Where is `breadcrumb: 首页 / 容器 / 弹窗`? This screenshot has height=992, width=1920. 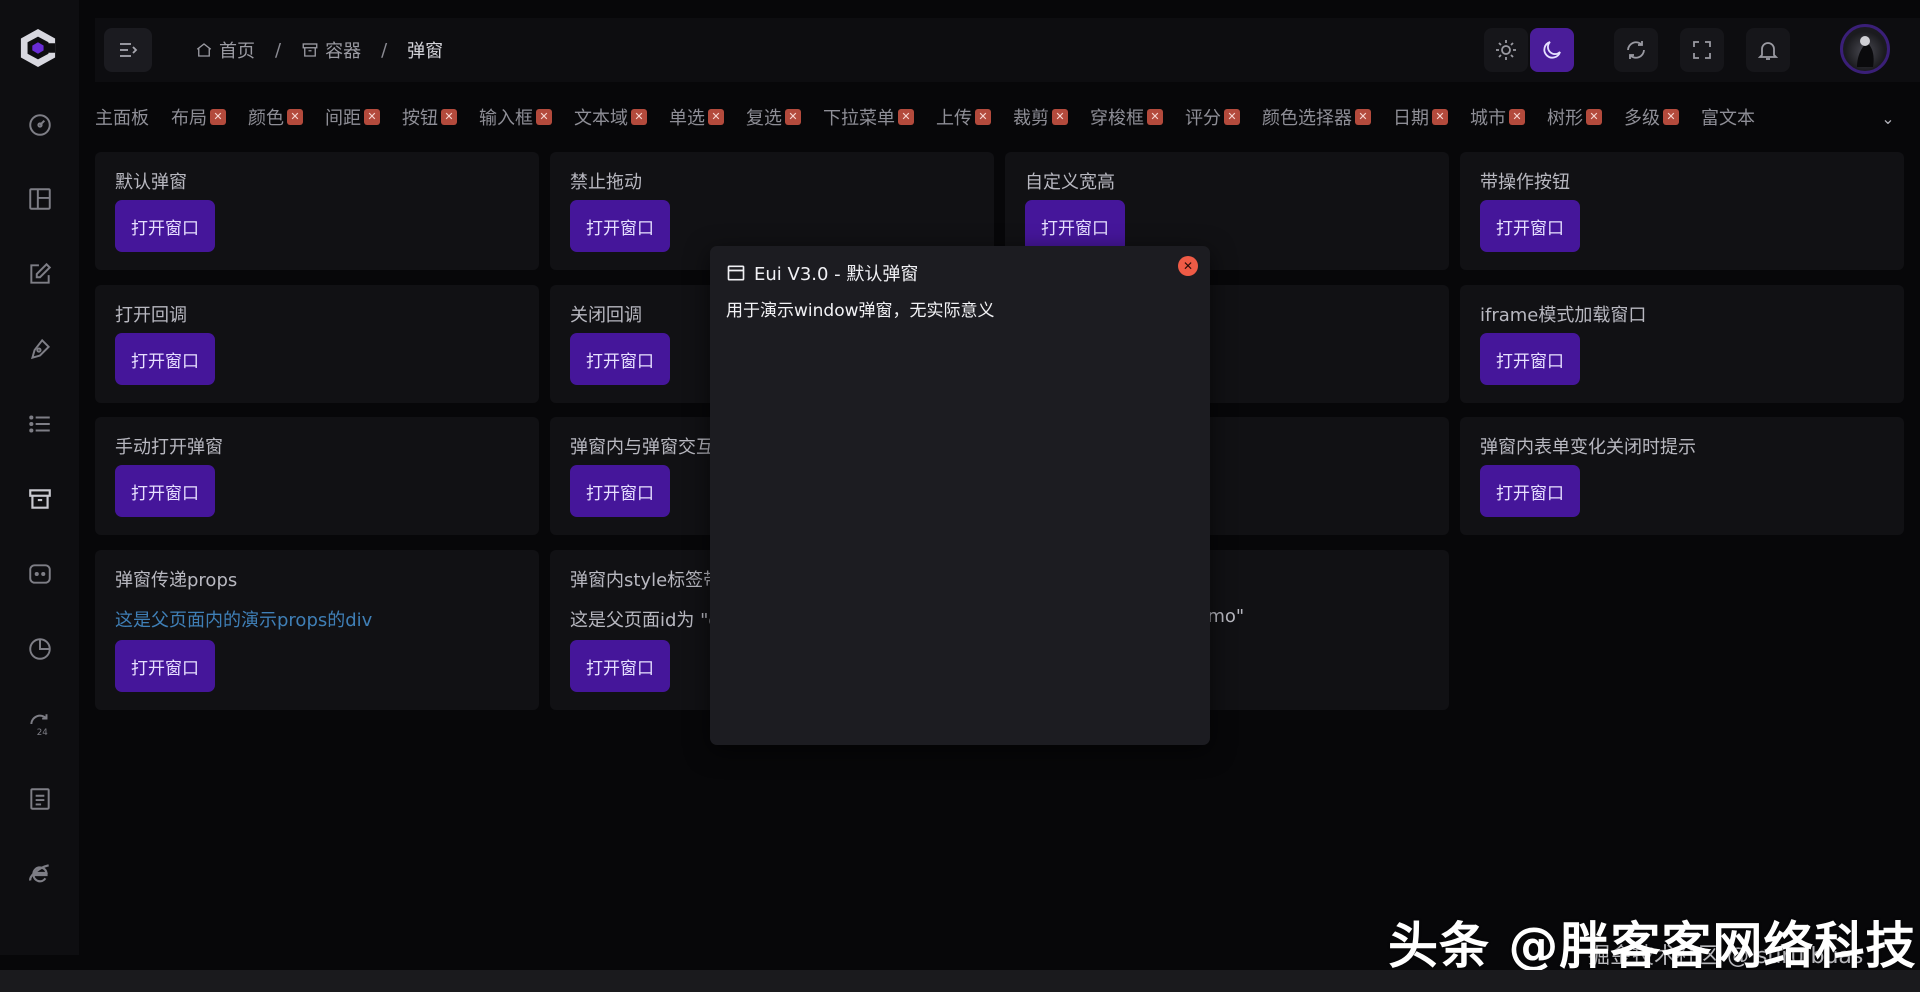
breadcrumb: 首页 / 容器 / 弹窗 is located at coordinates (319, 50).